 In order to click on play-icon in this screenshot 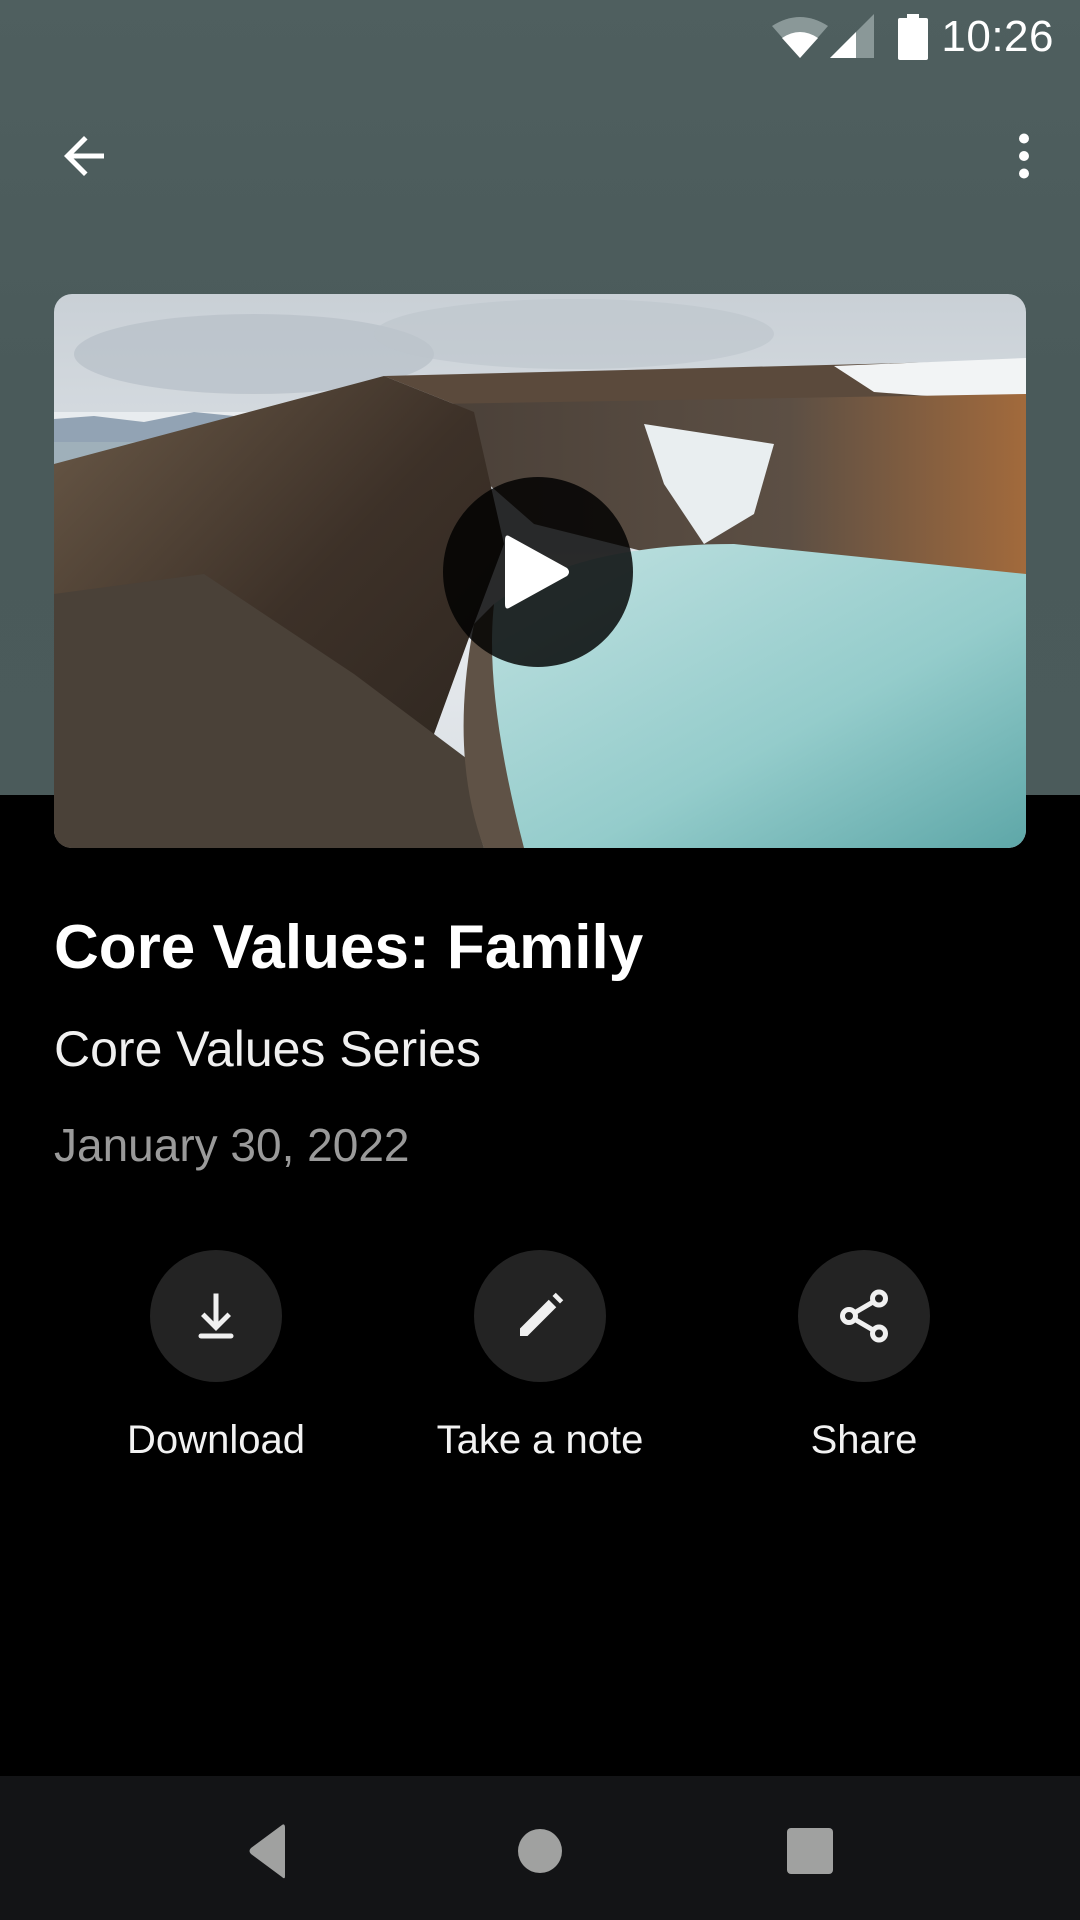, I will do `click(537, 572)`.